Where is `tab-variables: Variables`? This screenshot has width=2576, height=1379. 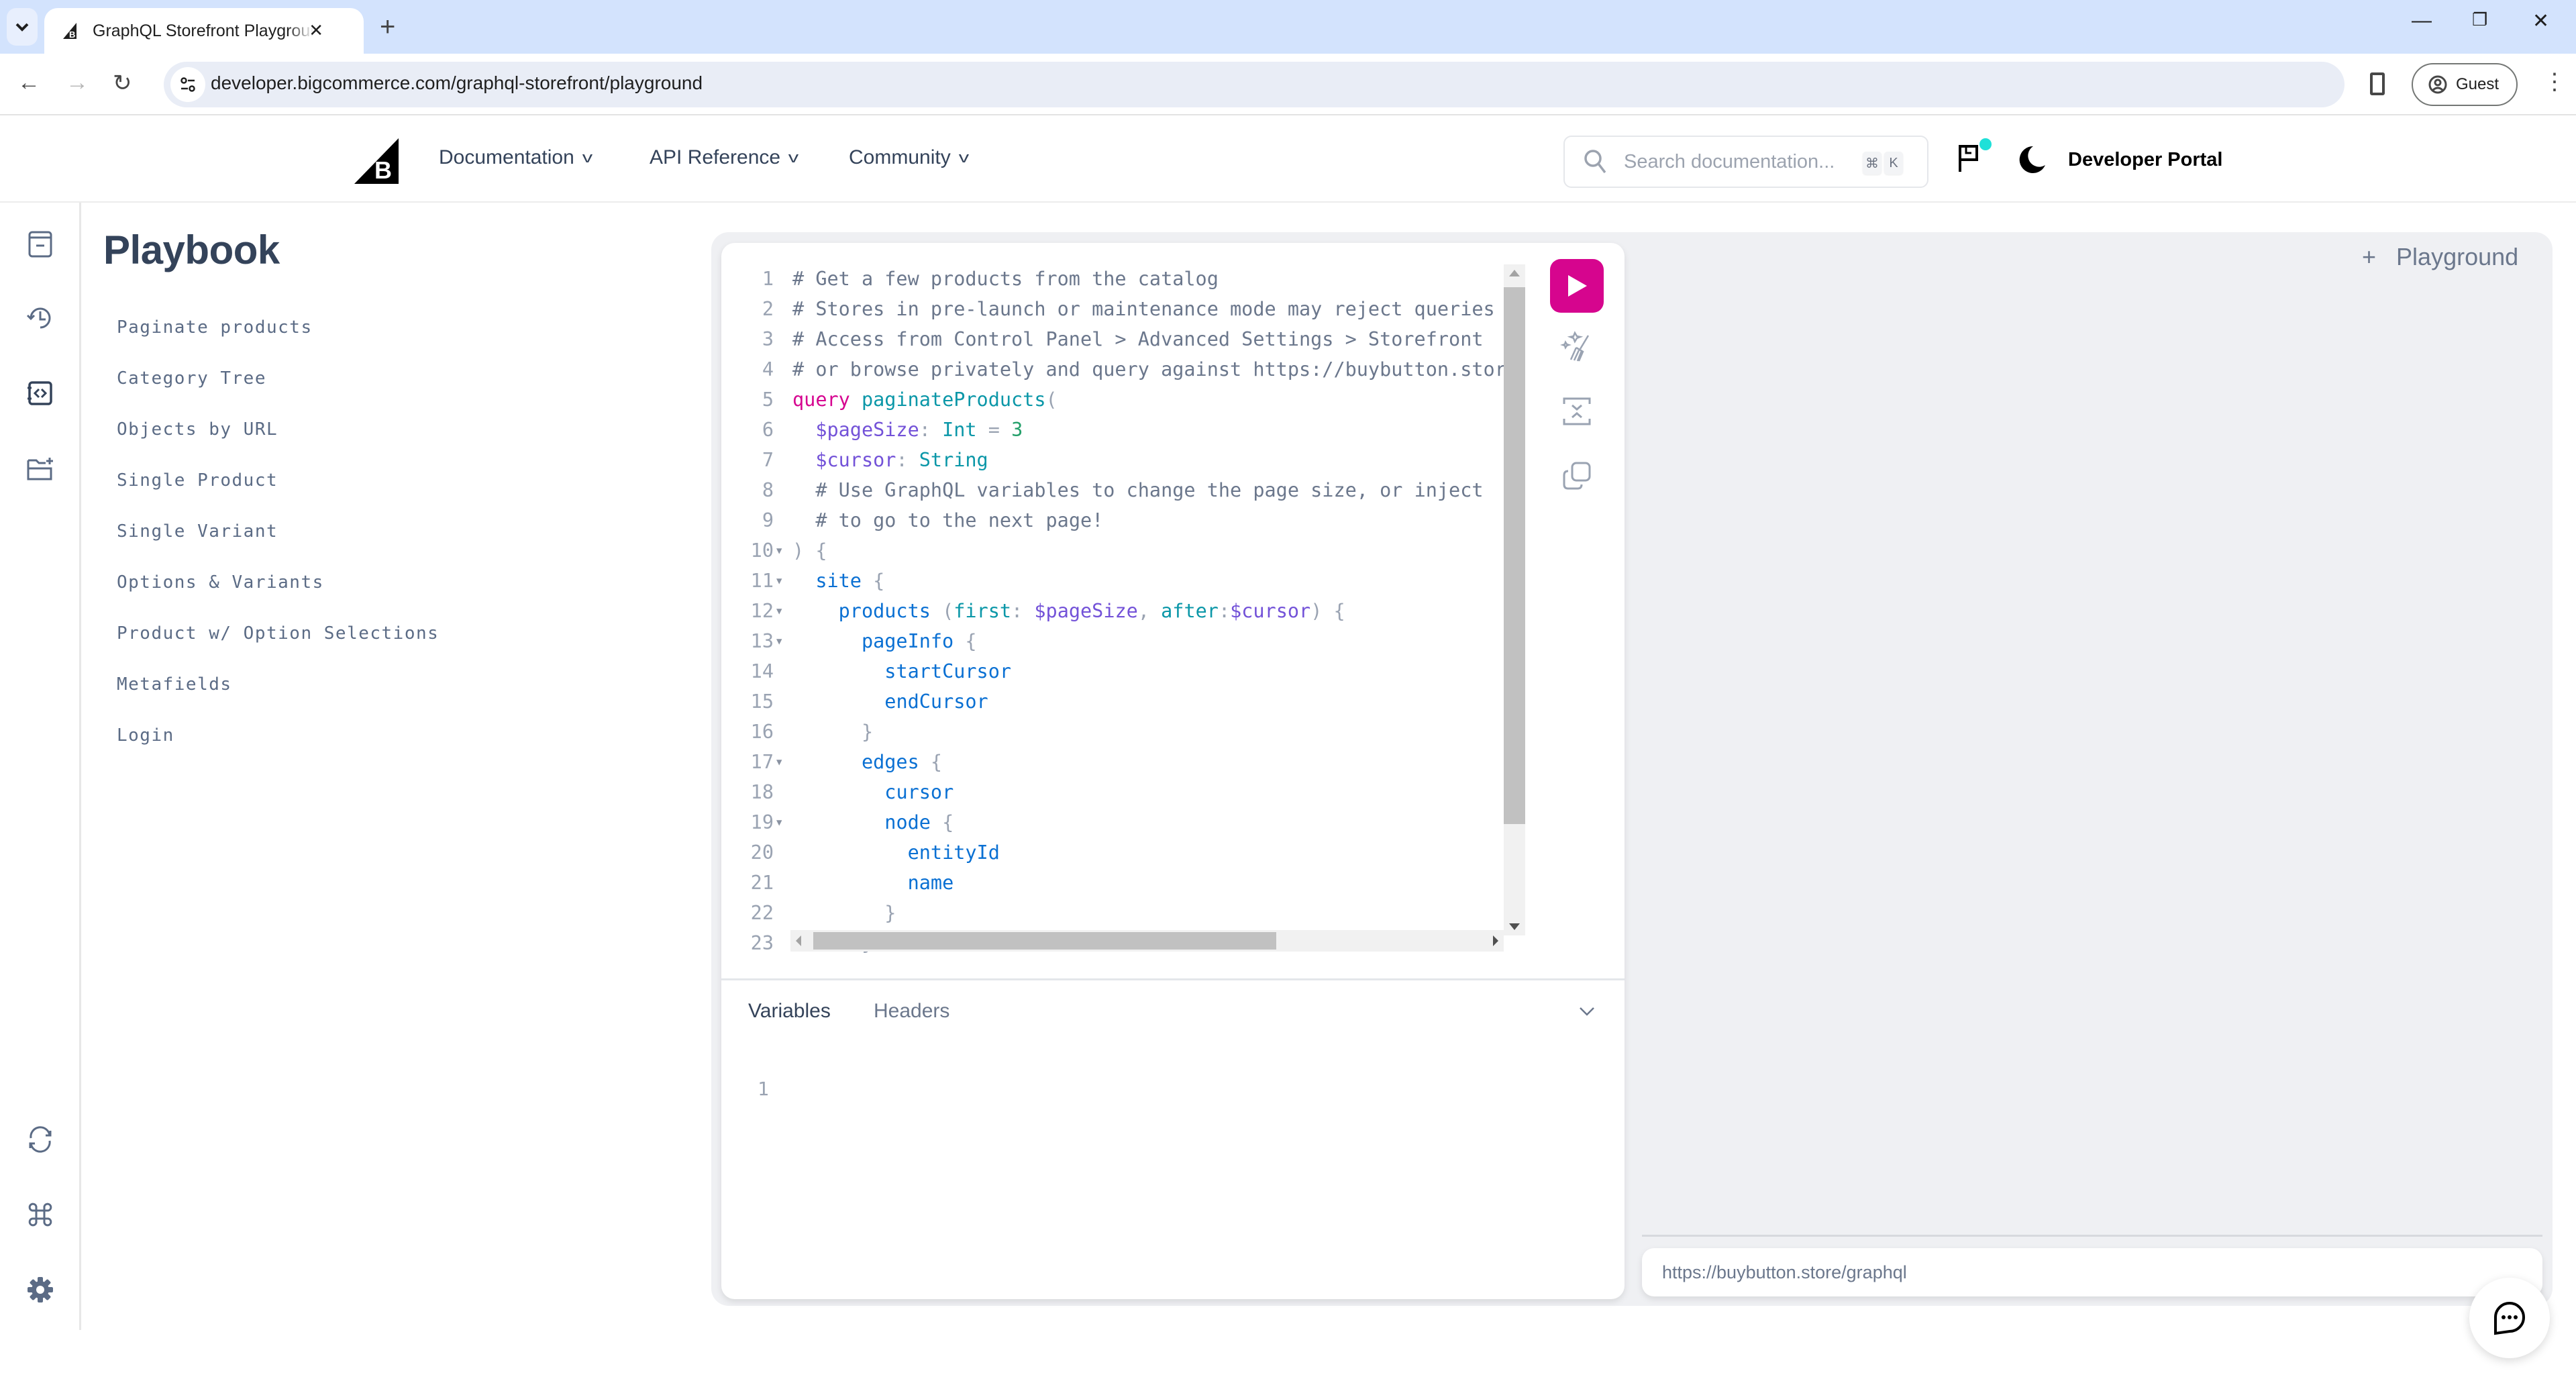 tab-variables: Variables is located at coordinates (789, 1011).